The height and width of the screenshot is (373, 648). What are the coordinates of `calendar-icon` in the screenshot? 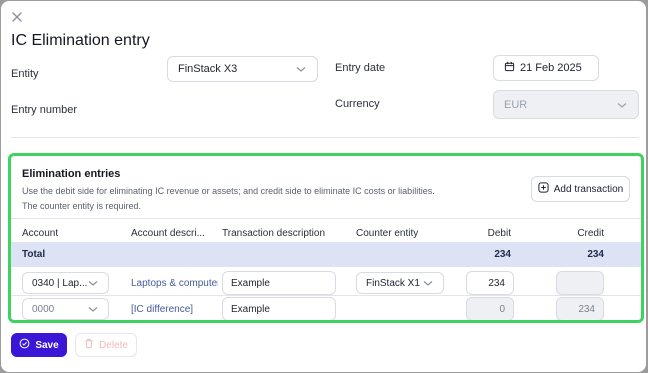 It's located at (512, 68).